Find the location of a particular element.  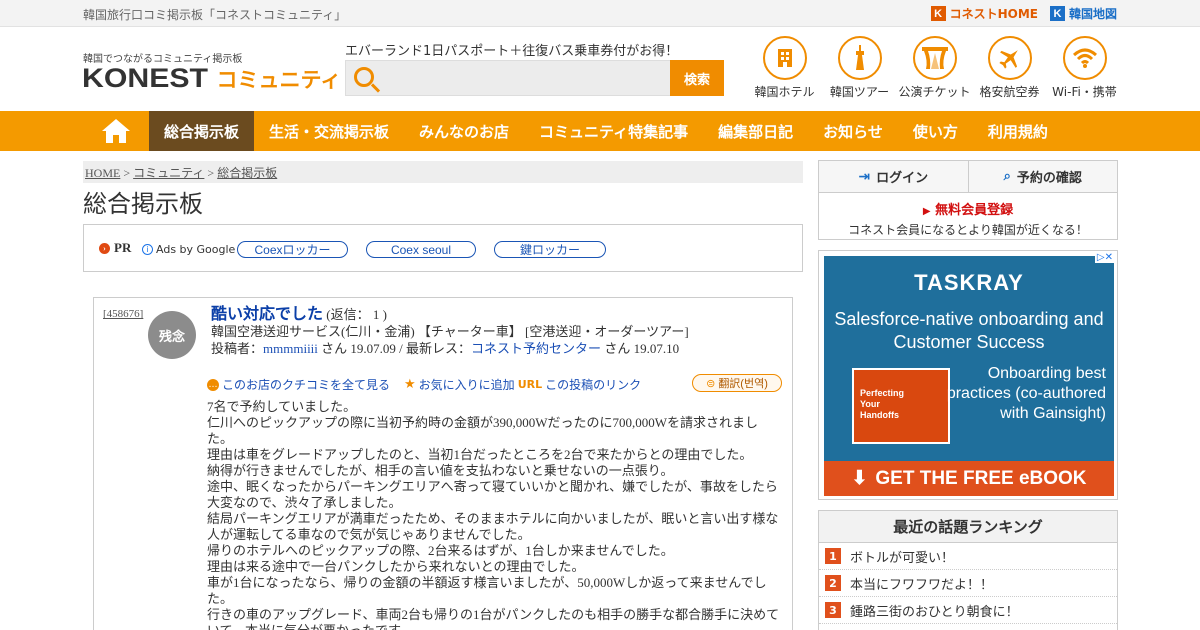

login-icon: ⇥ is located at coordinates (864, 176).